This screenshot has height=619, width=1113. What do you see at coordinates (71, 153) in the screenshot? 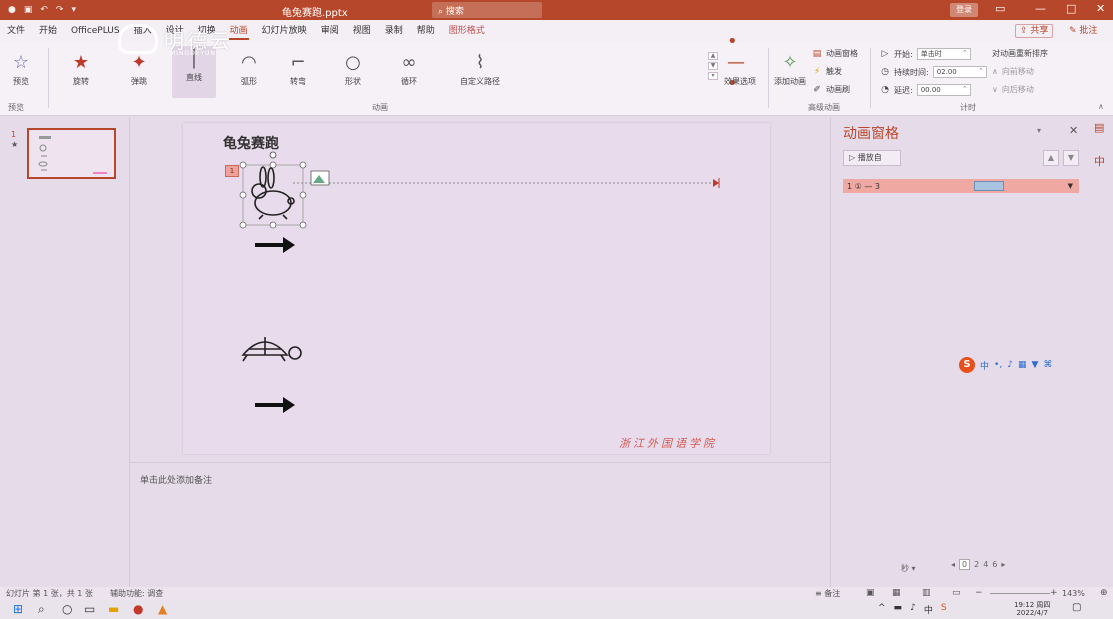
I see `slide-thumbnail` at bounding box center [71, 153].